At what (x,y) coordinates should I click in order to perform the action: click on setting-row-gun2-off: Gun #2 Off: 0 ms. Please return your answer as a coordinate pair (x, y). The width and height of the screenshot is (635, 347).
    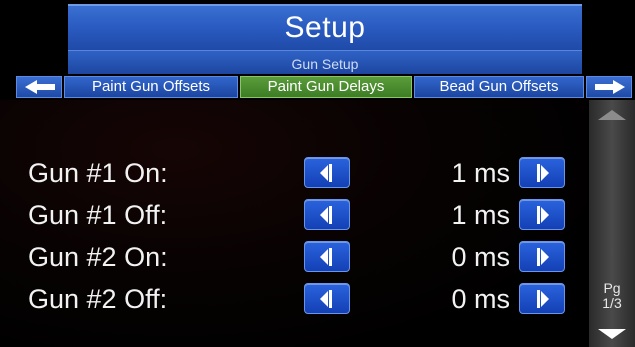
    Looking at the image, I should click on (293, 299).